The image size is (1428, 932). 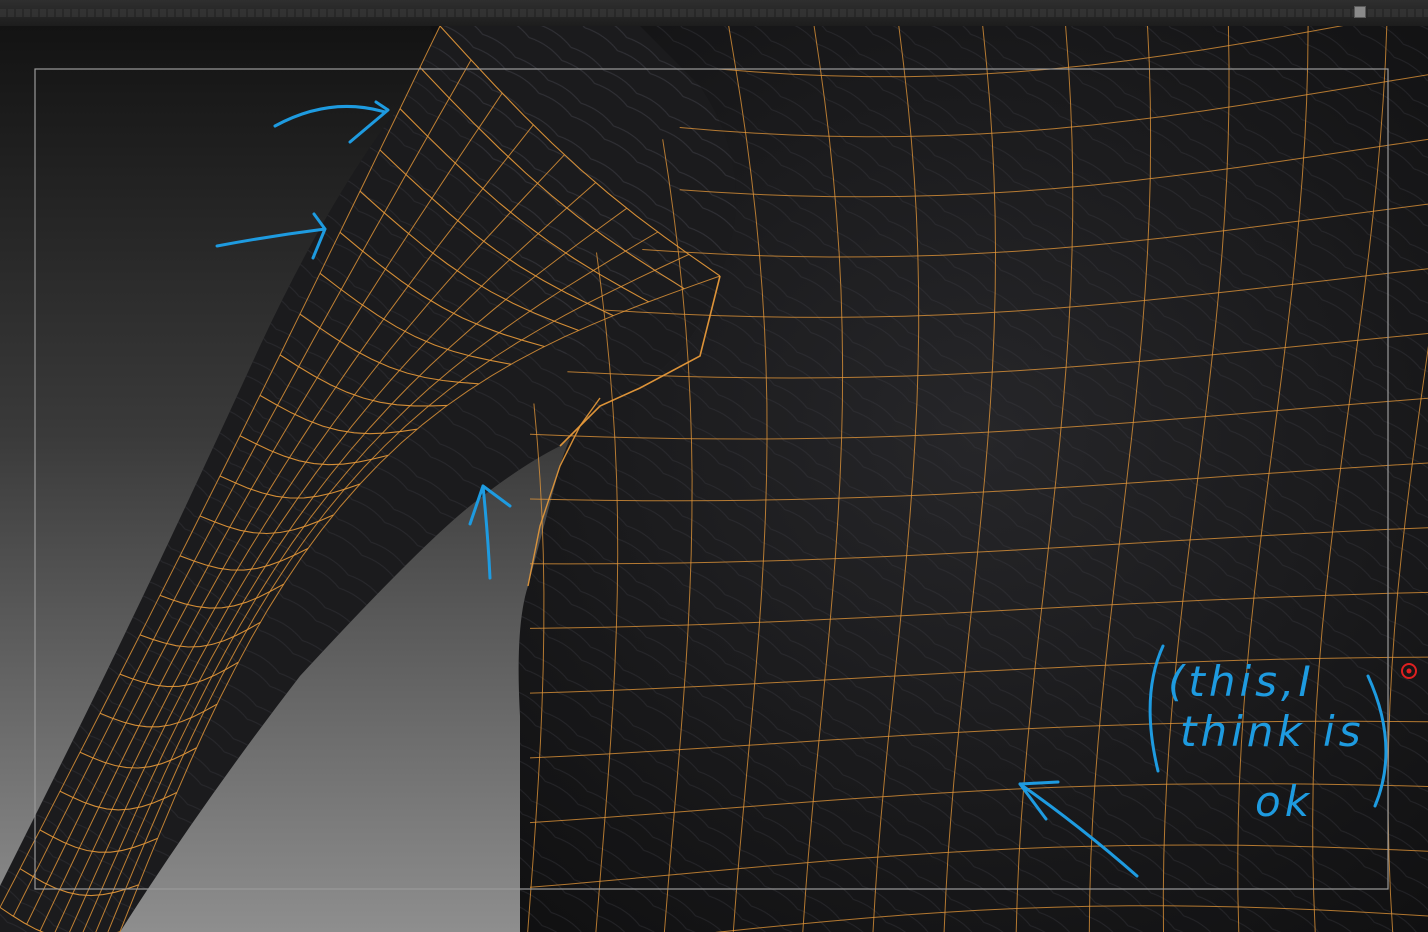 I want to click on top-toolbar, so click(x=714, y=13).